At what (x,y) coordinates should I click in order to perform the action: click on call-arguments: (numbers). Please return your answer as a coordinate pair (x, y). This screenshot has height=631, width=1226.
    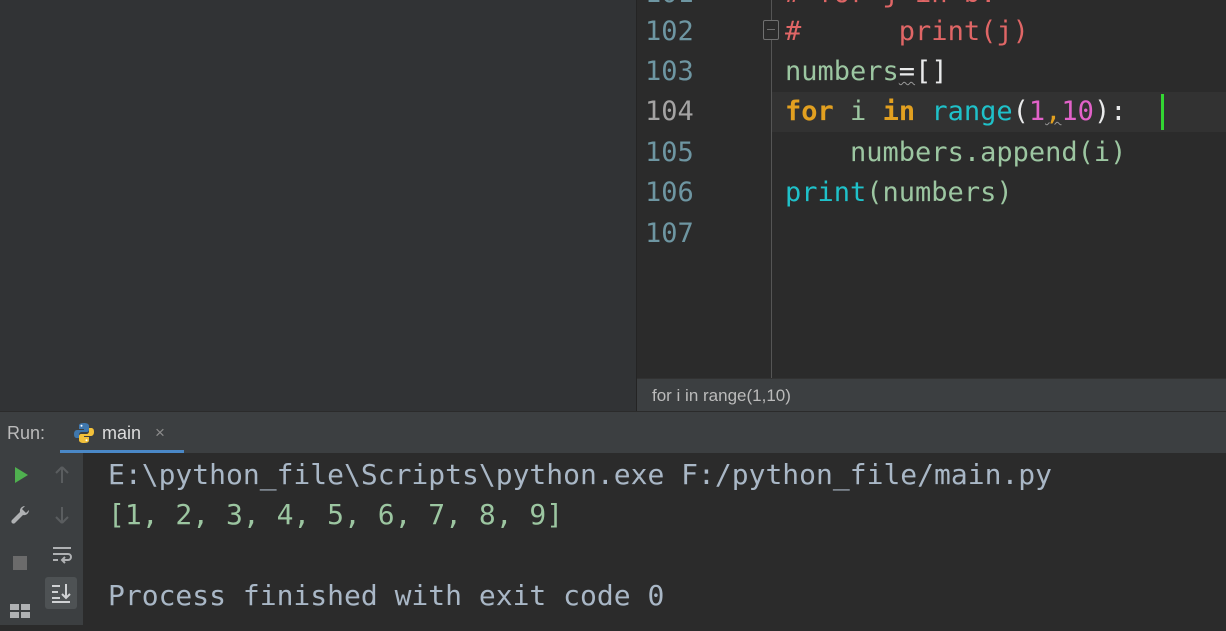
    Looking at the image, I should click on (939, 192).